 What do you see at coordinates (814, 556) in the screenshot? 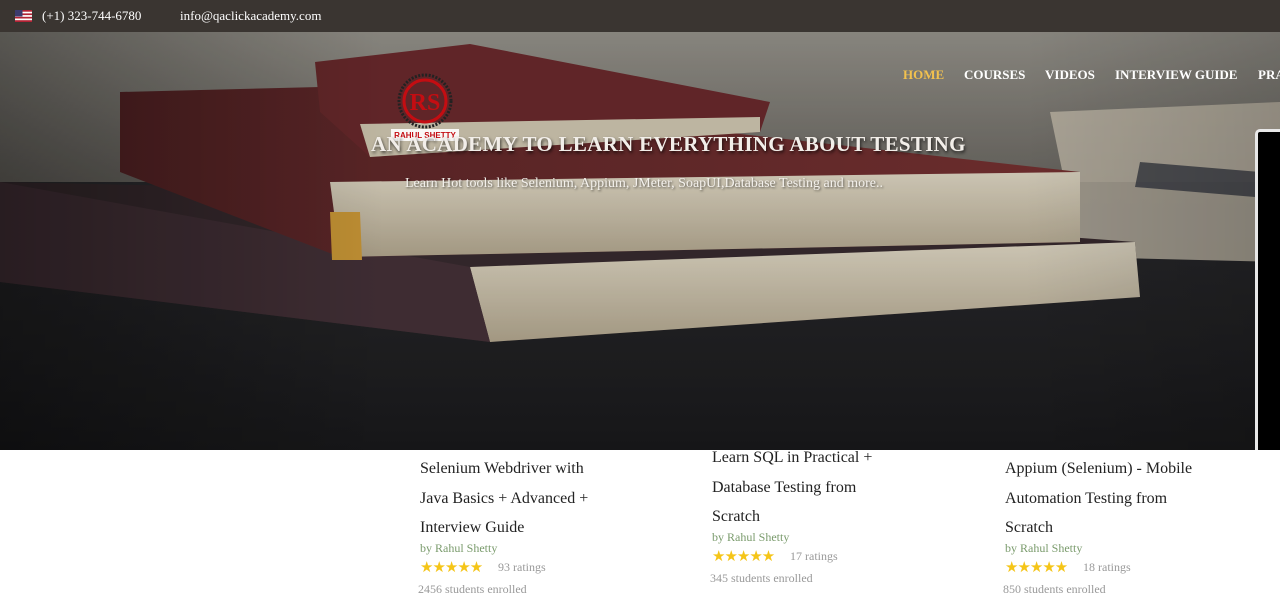
I see `ratings-count: 17 ratings` at bounding box center [814, 556].